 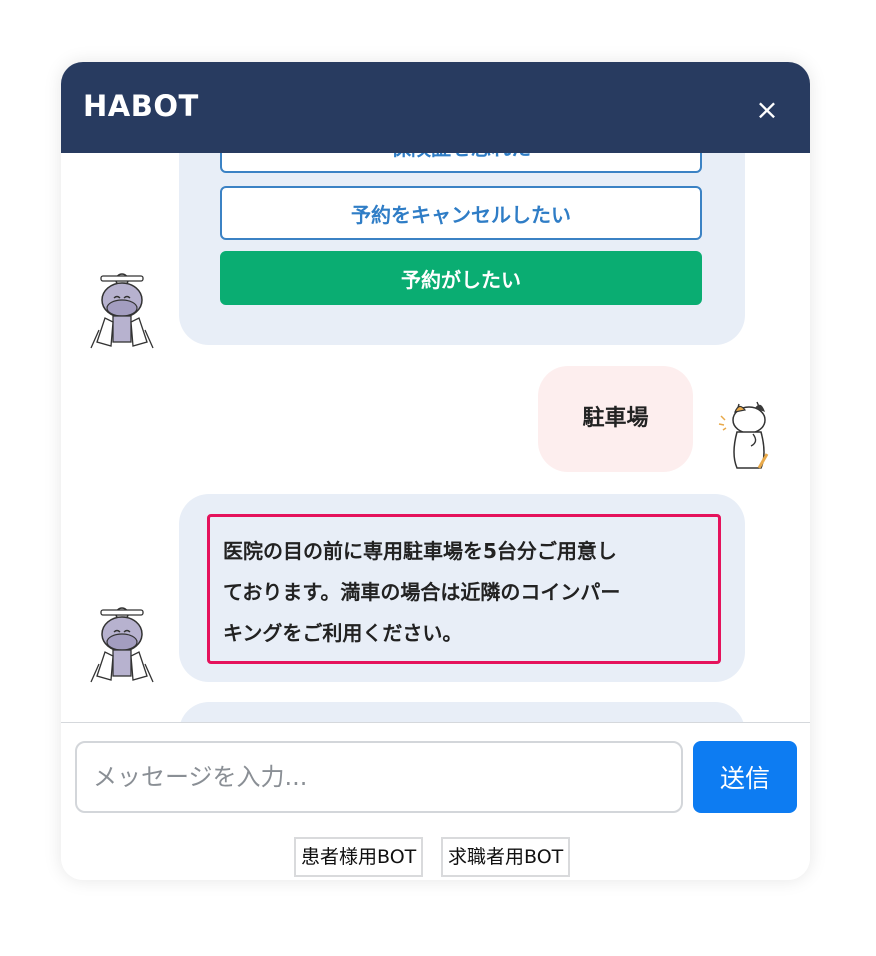 I want to click on patient-bot-button: 患者様用BOT, so click(x=359, y=857).